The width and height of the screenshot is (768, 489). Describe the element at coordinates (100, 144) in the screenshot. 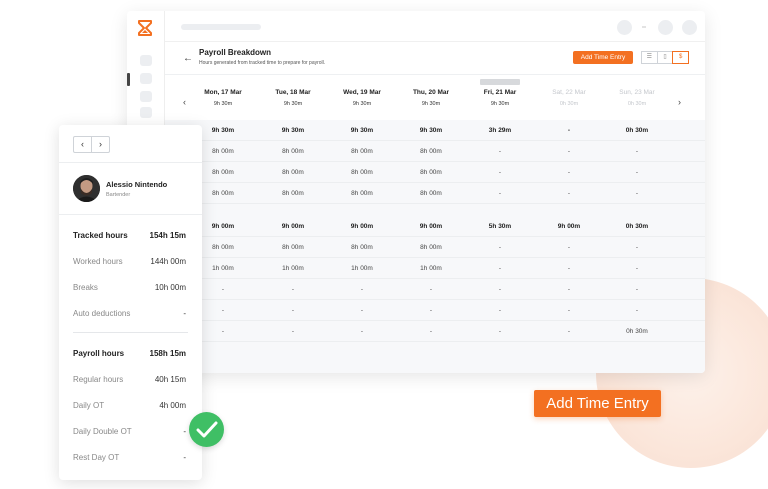

I see `next-employee-icon: ›` at that location.